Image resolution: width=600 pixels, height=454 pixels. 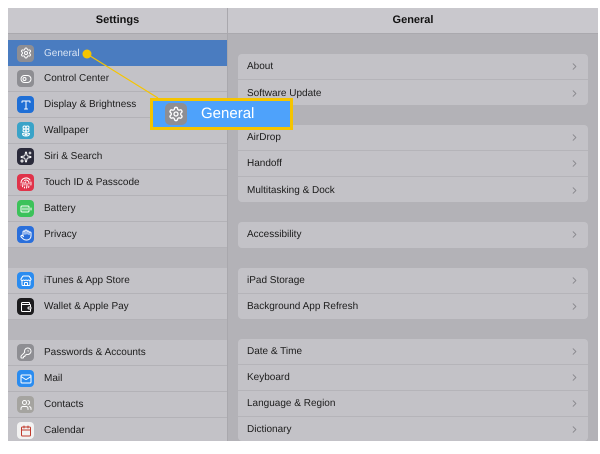 What do you see at coordinates (117, 405) in the screenshot?
I see `sidebar-item: Contacts` at bounding box center [117, 405].